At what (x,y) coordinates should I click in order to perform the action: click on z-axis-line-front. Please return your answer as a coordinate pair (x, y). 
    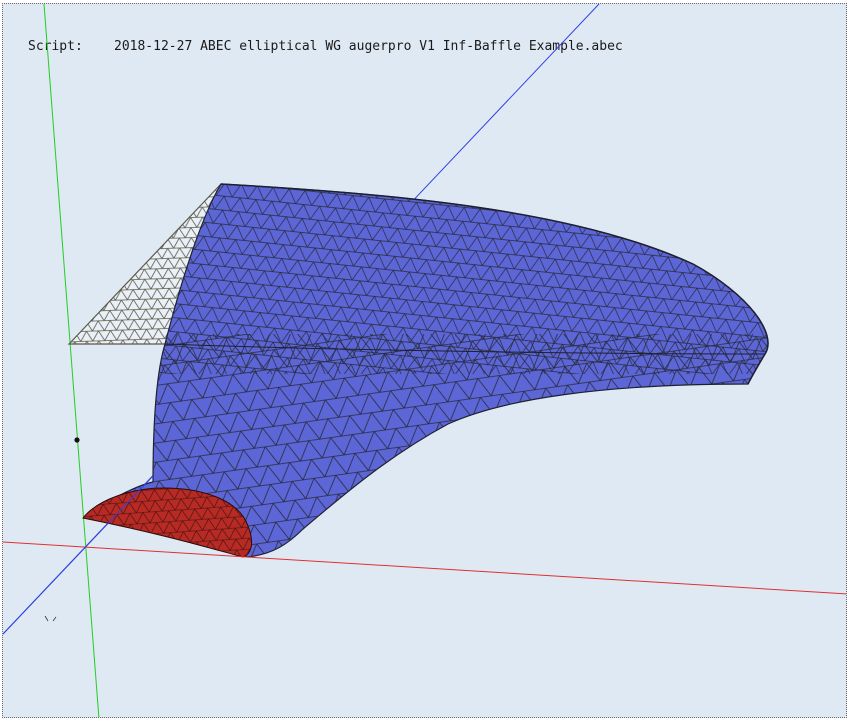
    Looking at the image, I should click on (78, 555).